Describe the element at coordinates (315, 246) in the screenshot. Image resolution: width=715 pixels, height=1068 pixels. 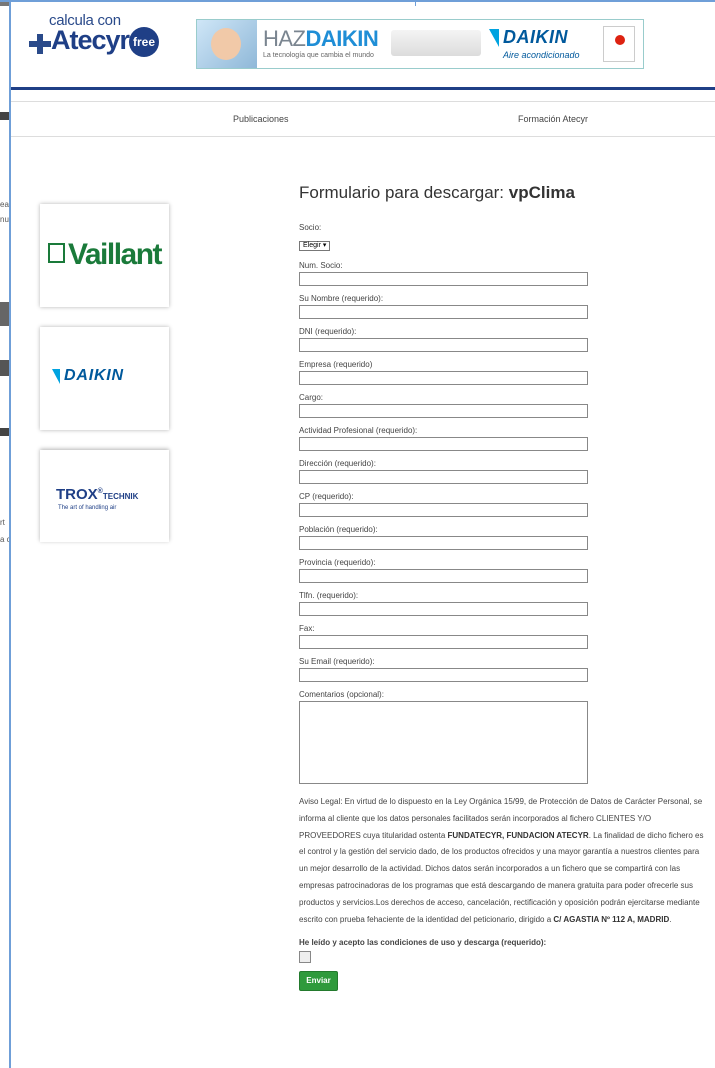
I see `socio-select: Elegir ▾` at that location.